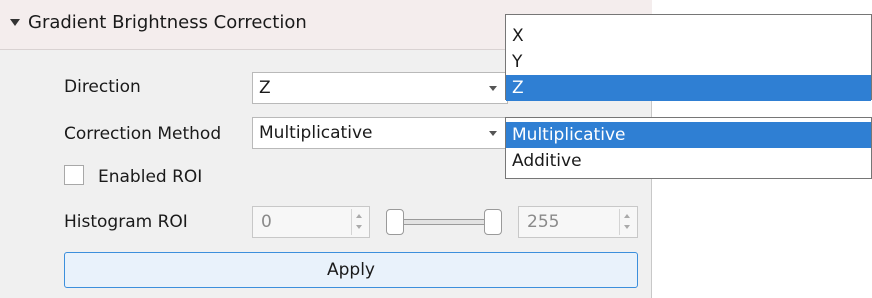  I want to click on roi-range-slider, so click(444, 222).